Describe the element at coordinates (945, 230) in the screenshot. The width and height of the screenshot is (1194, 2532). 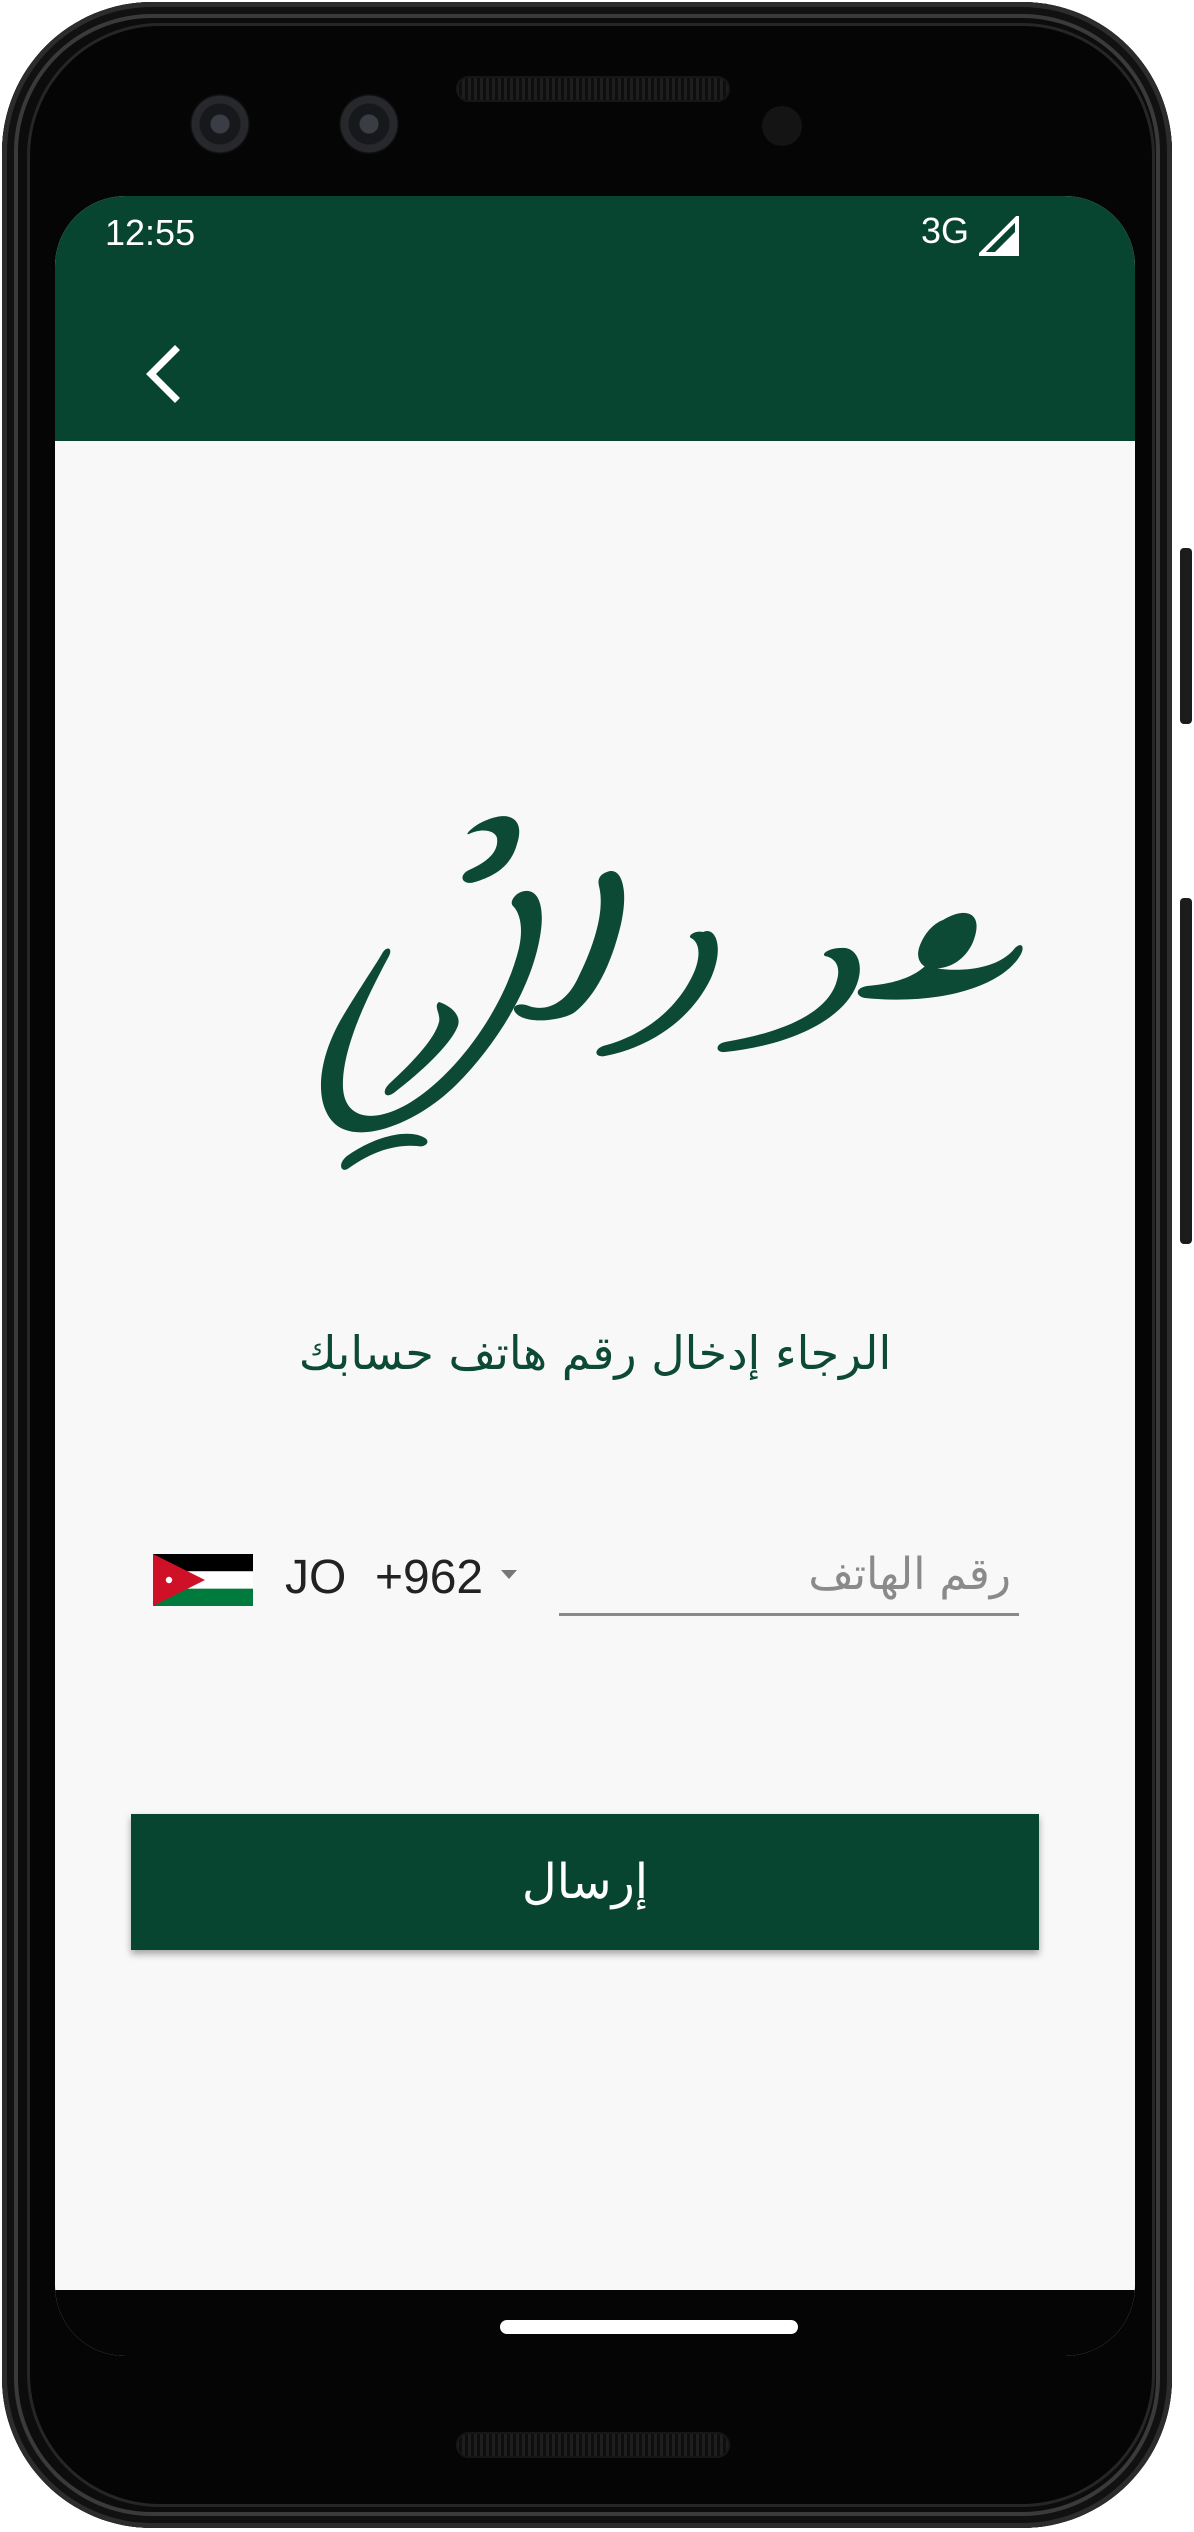
I see `network-type: 3G` at that location.